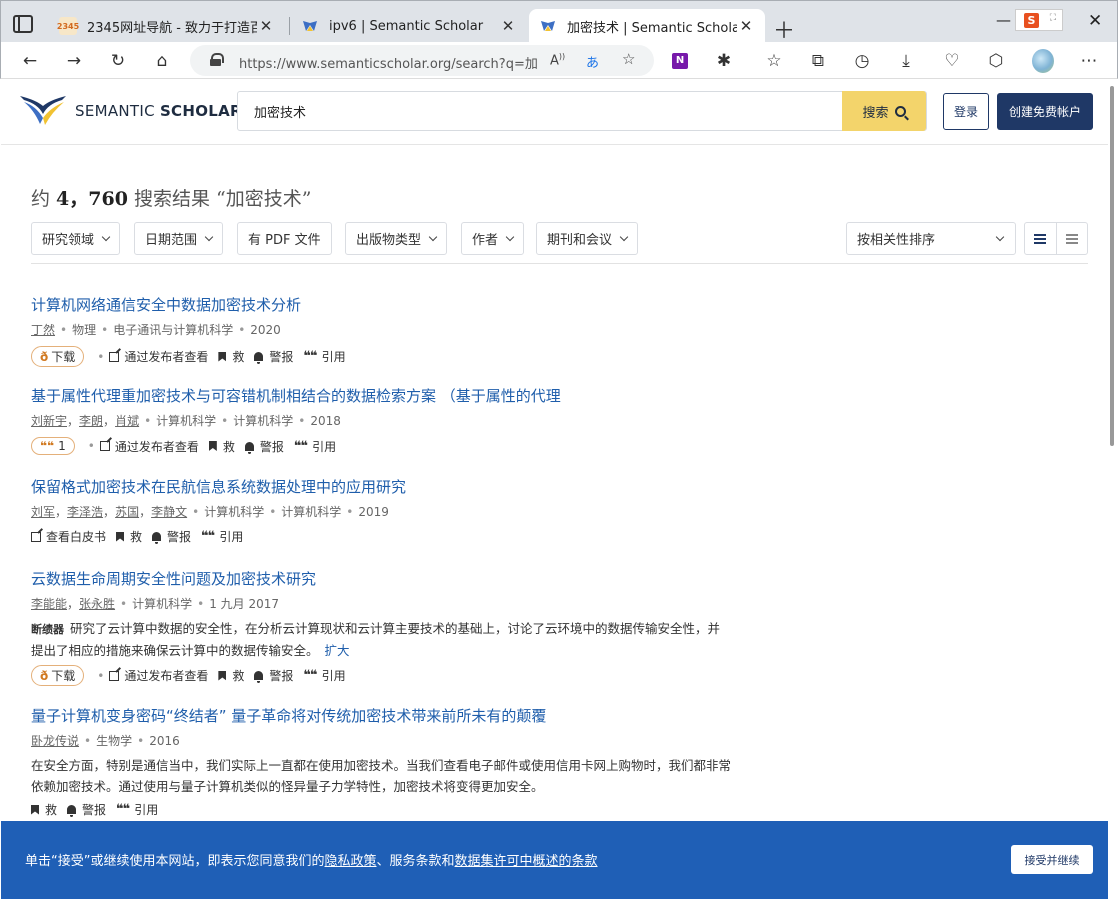  Describe the element at coordinates (23, 24) in the screenshot. I see `tab-actions-icon` at that location.